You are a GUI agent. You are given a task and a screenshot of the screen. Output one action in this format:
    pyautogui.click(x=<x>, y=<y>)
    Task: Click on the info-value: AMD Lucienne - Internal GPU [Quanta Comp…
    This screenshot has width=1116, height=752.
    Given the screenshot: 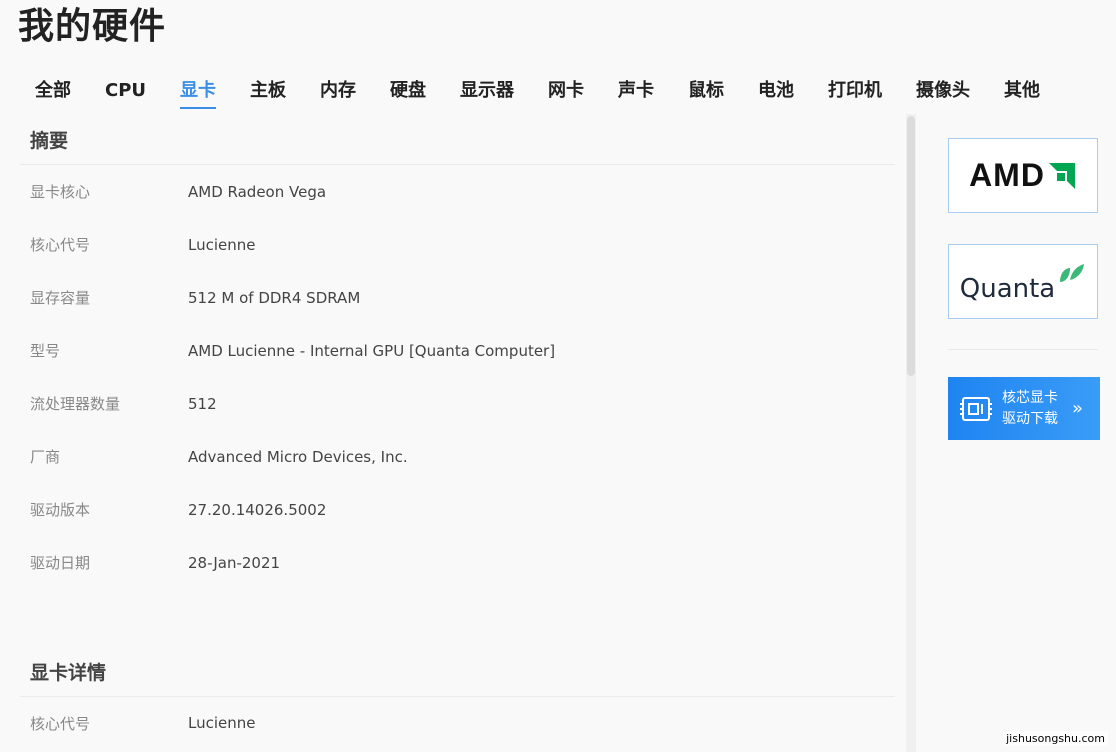 What is the action you would take?
    pyautogui.click(x=372, y=350)
    